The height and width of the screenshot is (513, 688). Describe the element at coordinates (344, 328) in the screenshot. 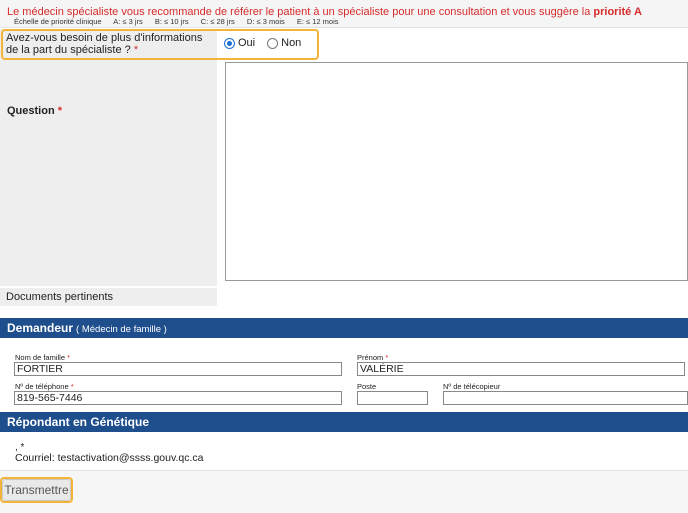

I see `demandeur-header: Demandeur( Médecin de famille )` at that location.